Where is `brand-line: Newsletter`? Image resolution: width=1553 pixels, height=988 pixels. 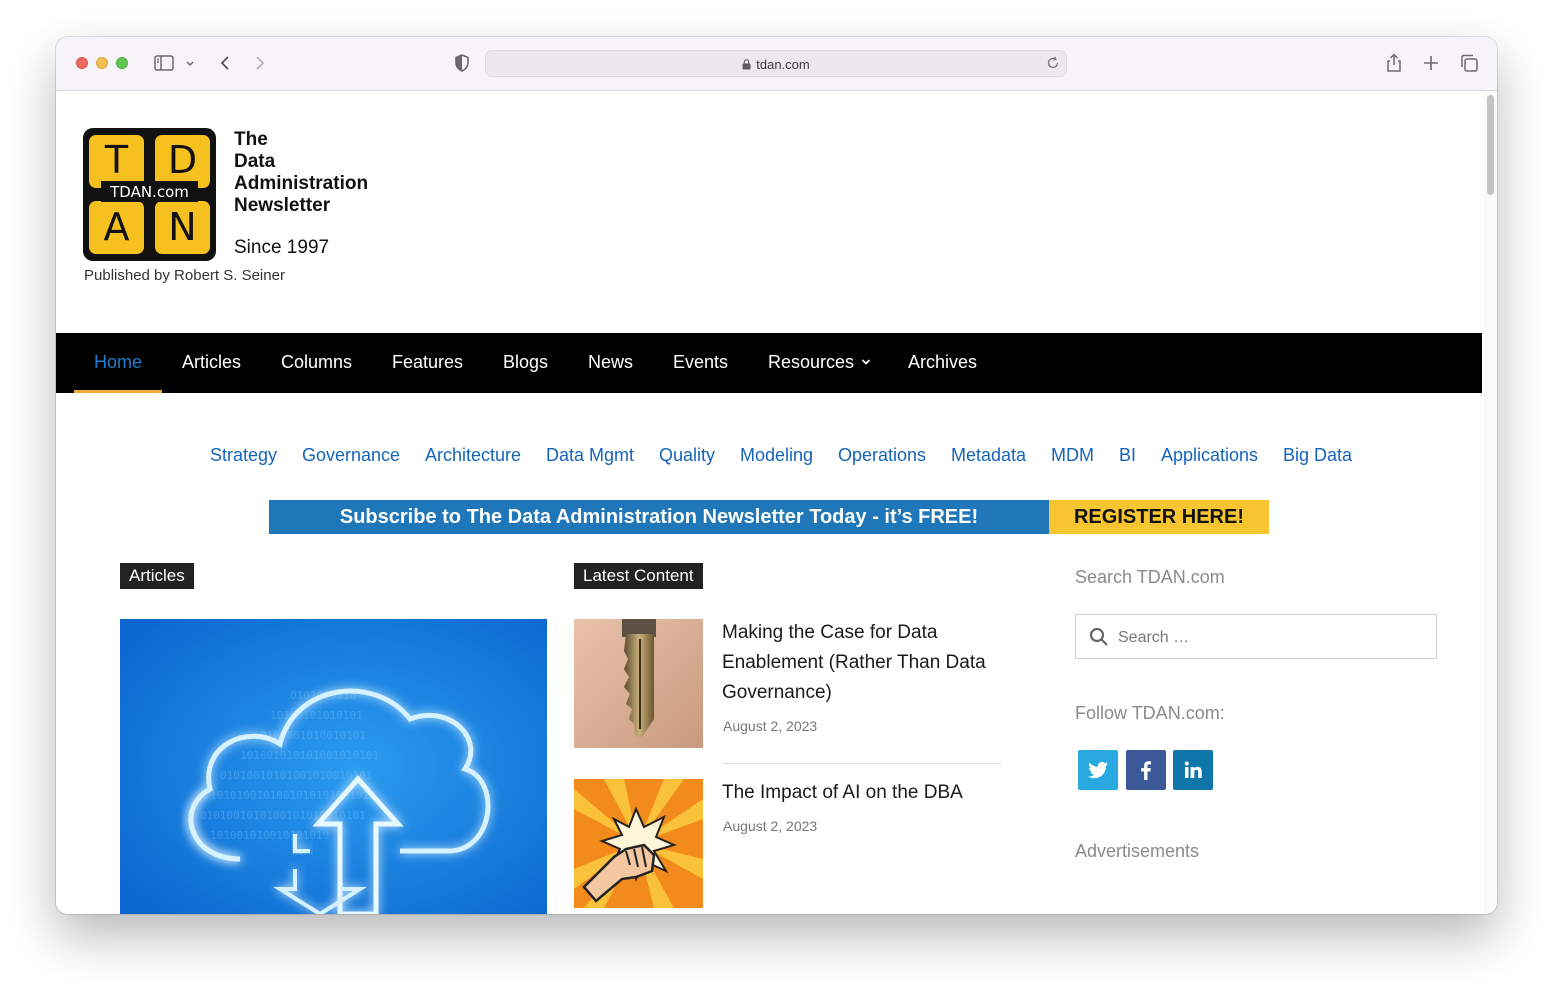 brand-line: Newsletter is located at coordinates (282, 205).